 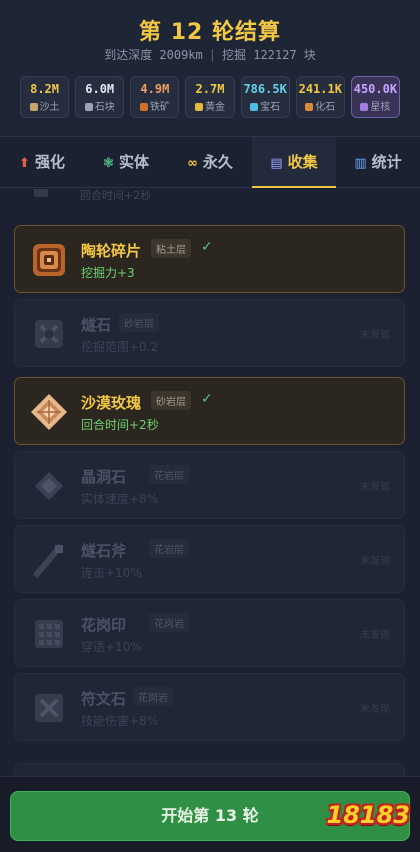 What do you see at coordinates (88, 107) in the screenshot?
I see `stone-icon` at bounding box center [88, 107].